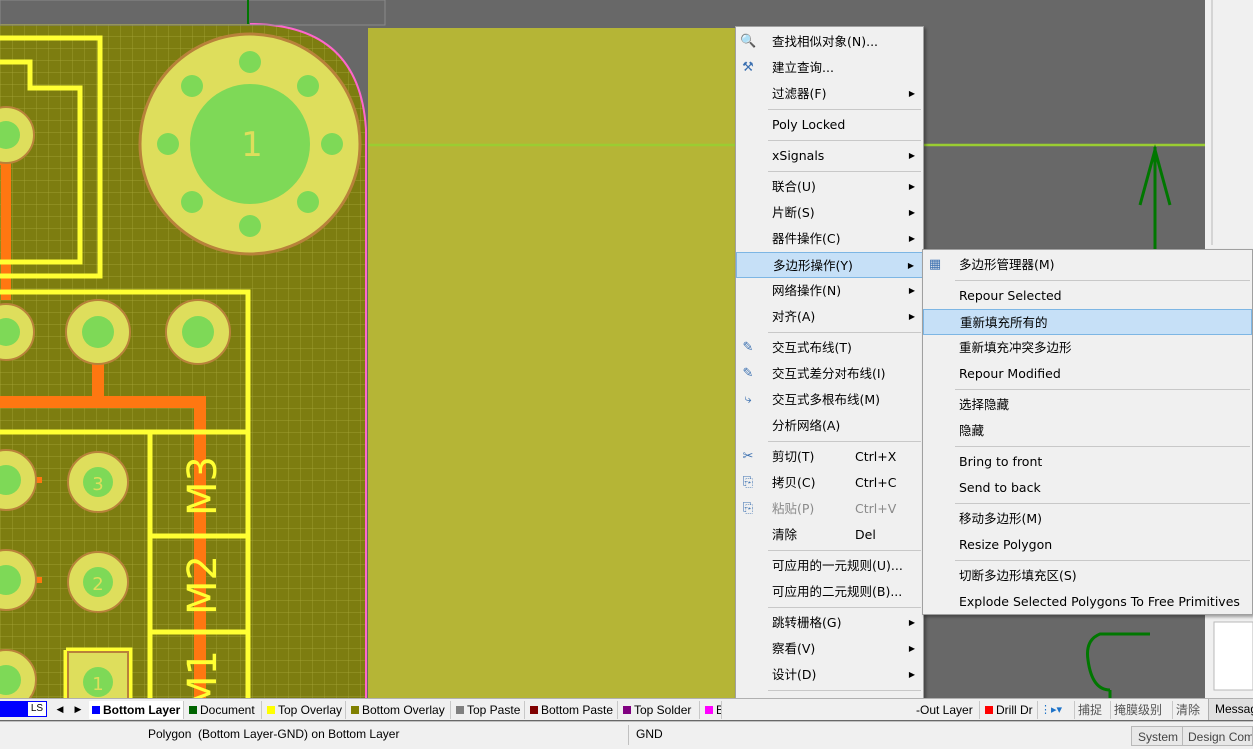 The height and width of the screenshot is (749, 1253). I want to click on ls-button: LS, so click(37, 709).